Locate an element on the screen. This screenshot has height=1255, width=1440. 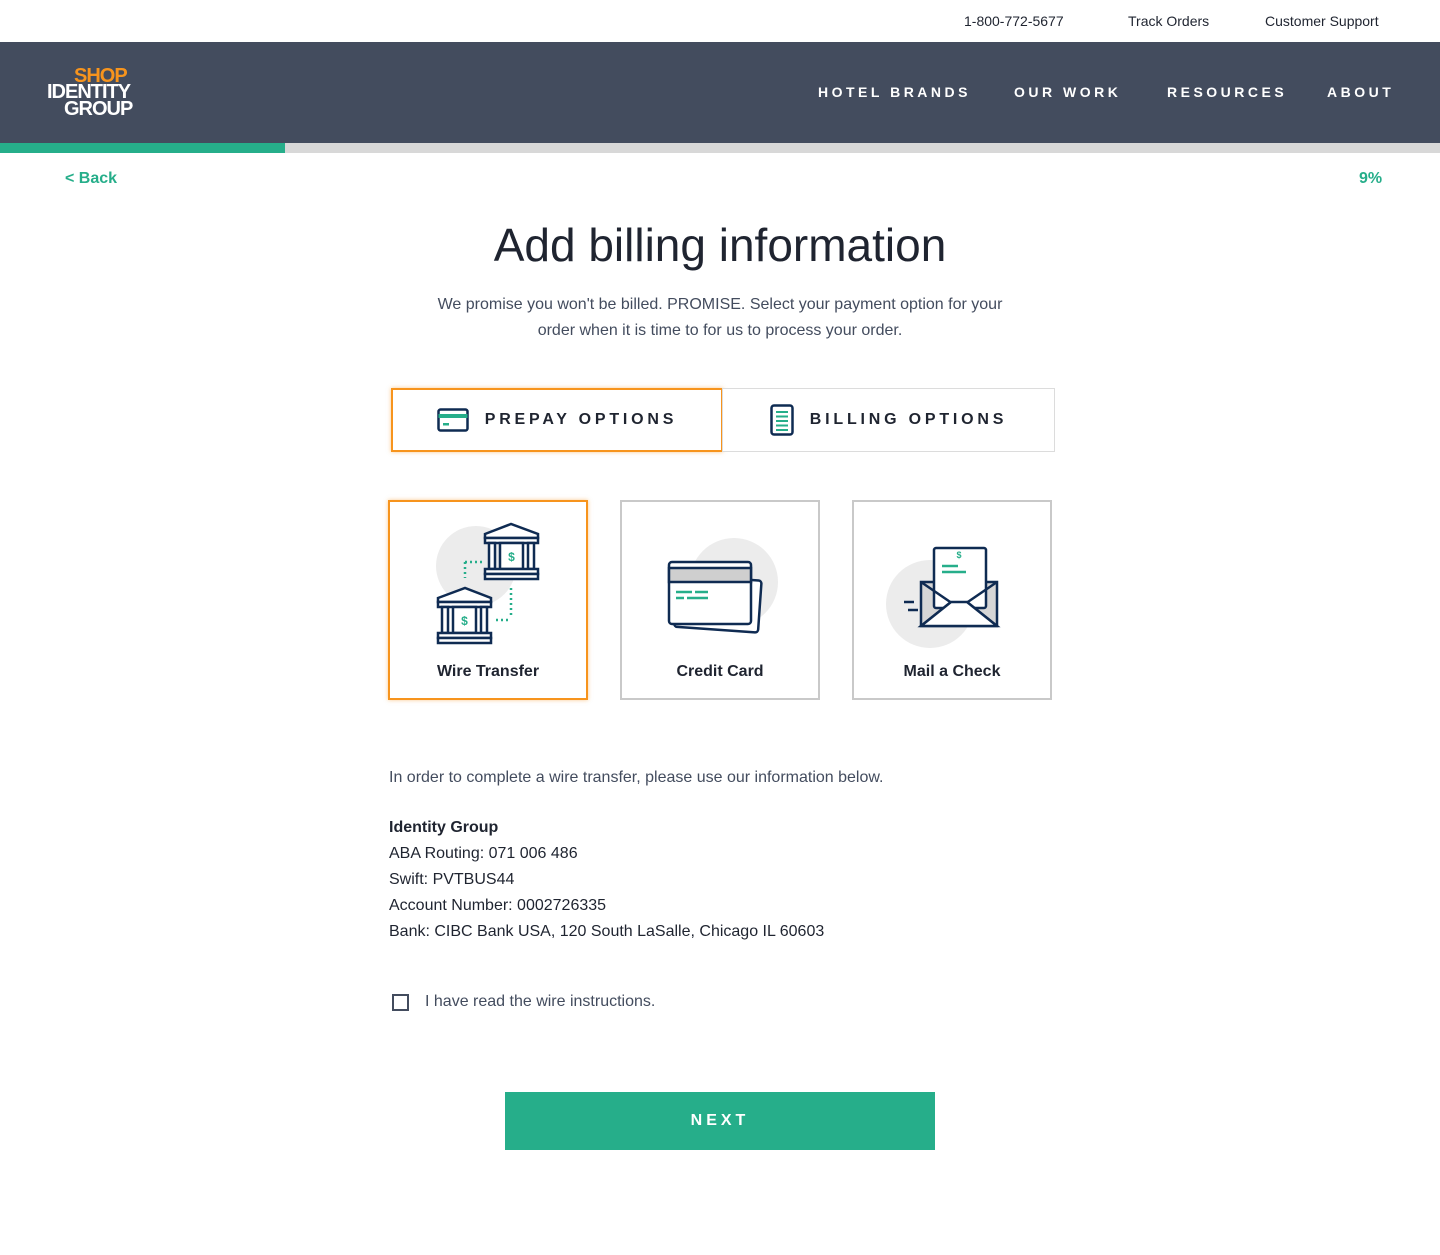
bank-swift: Swift: PVTBUS44 is located at coordinates (452, 879).